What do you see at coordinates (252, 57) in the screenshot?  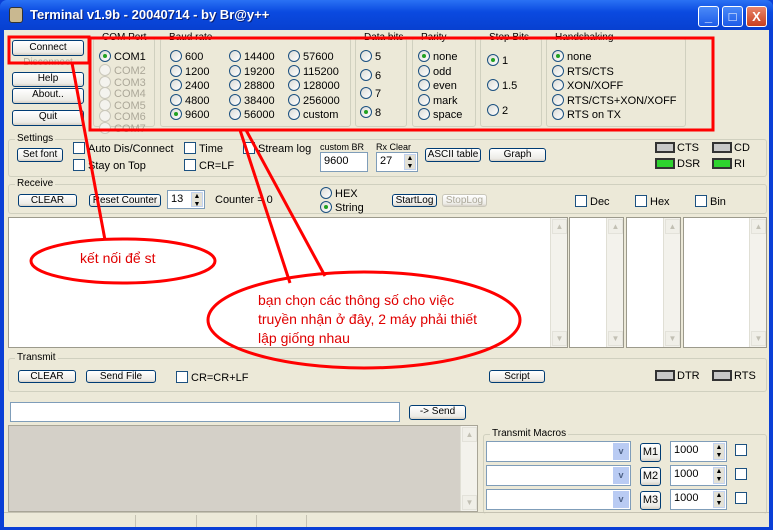 I see `baud-14400-radio: 14400` at bounding box center [252, 57].